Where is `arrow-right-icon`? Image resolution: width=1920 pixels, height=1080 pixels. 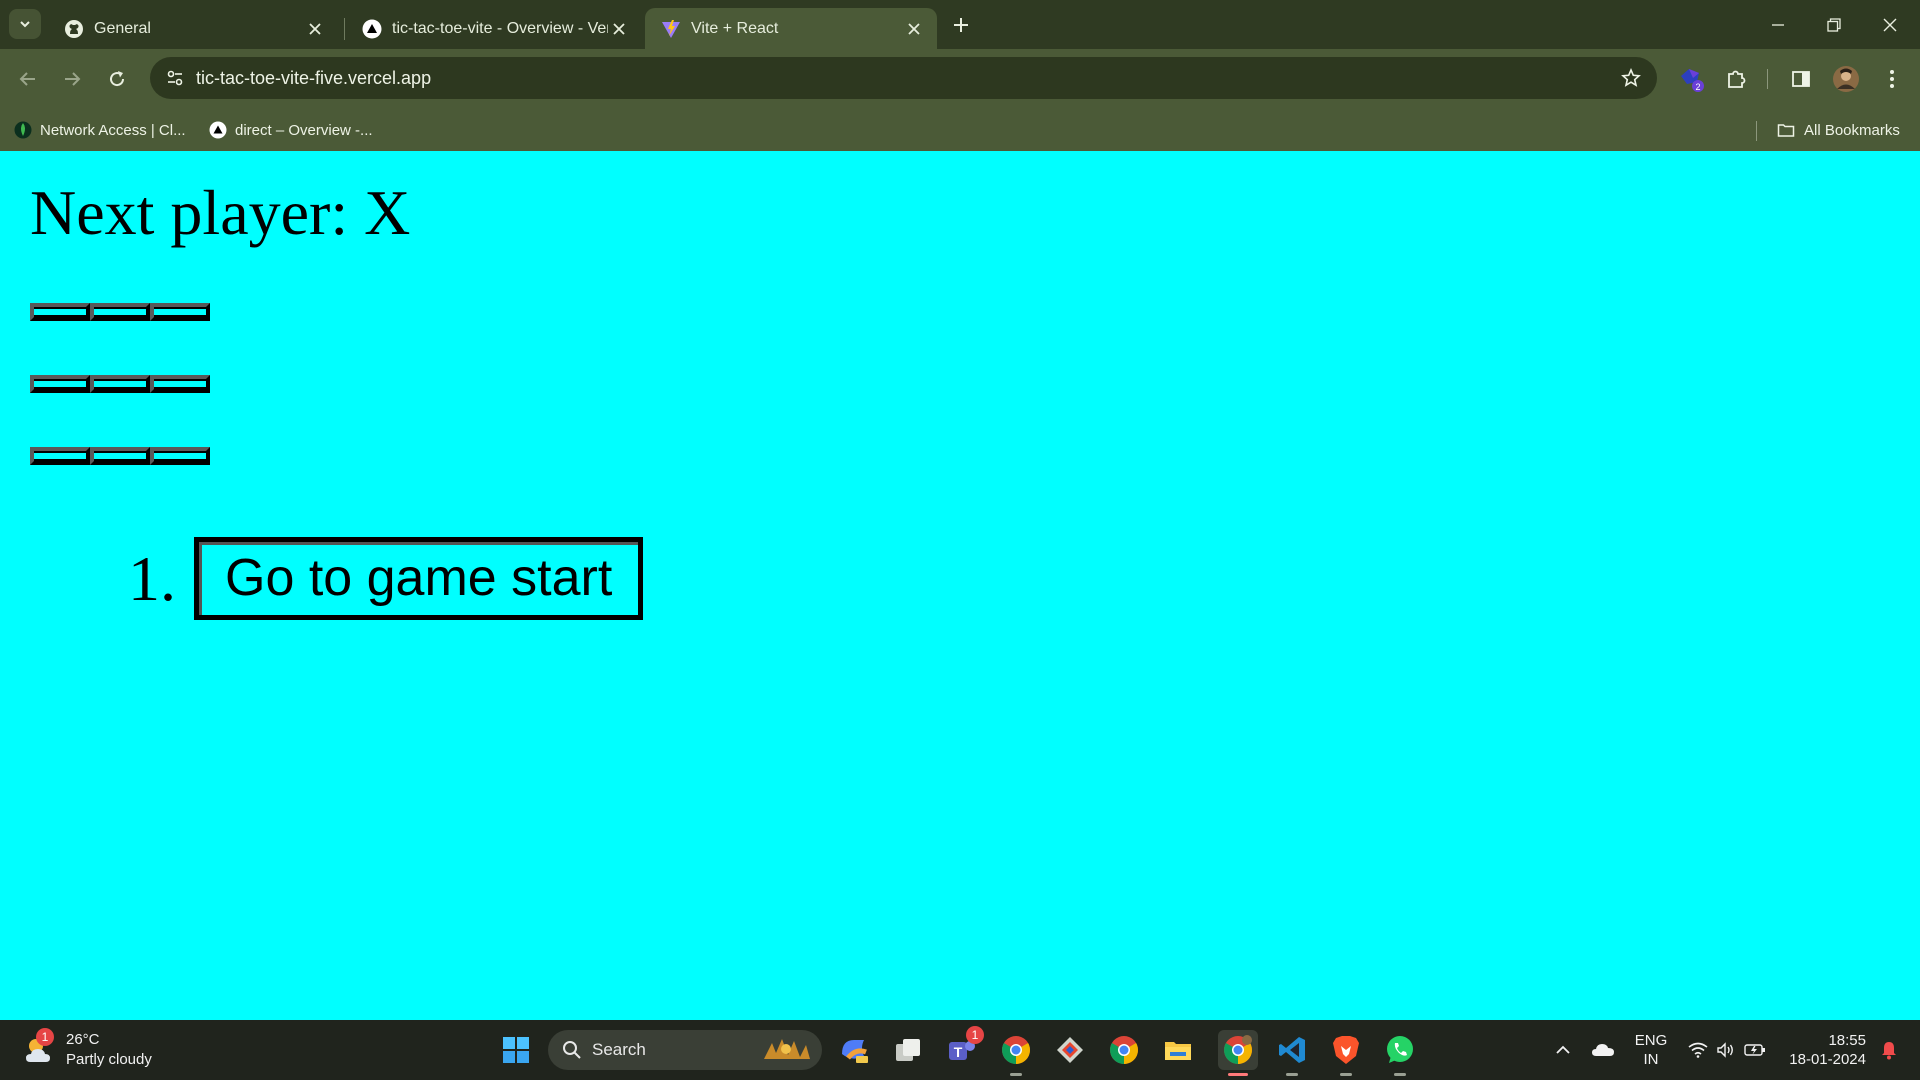
arrow-right-icon is located at coordinates (73, 79).